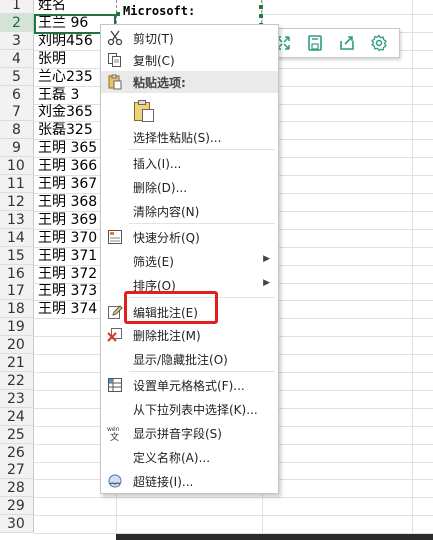 Image resolution: width=433 pixels, height=540 pixels. I want to click on row-header: 2, so click(17, 22).